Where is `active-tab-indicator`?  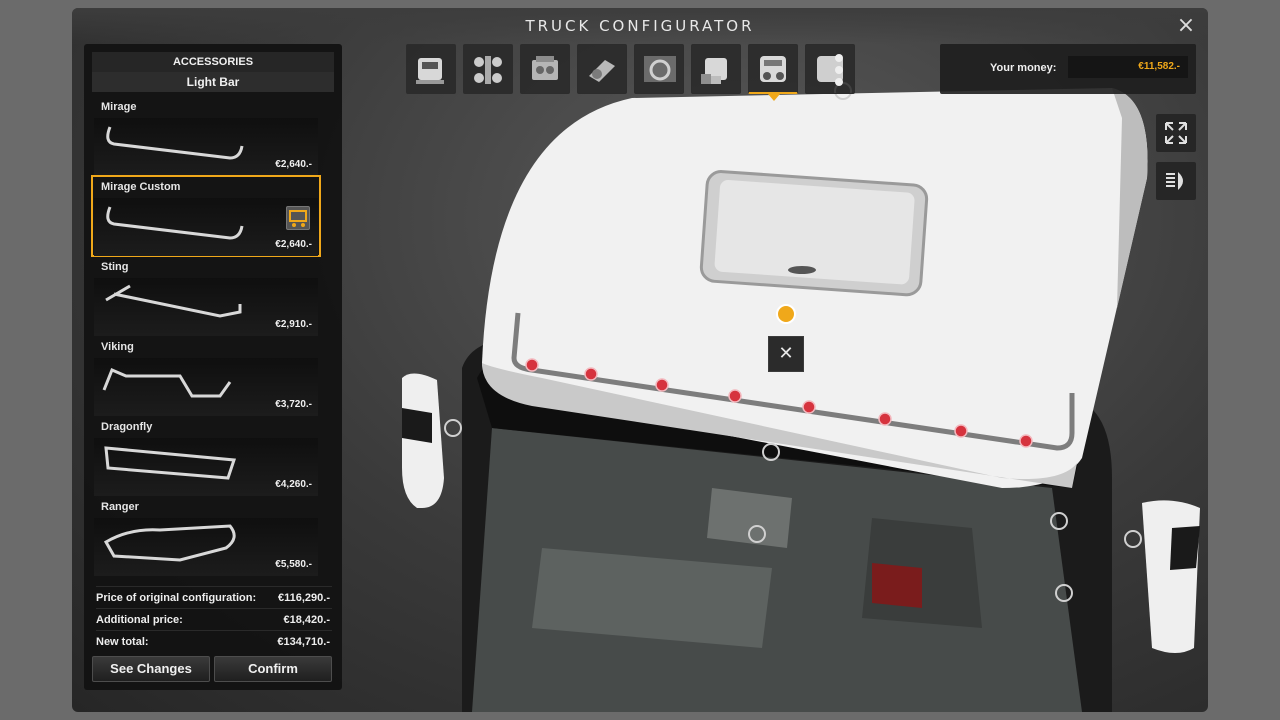 active-tab-indicator is located at coordinates (774, 97).